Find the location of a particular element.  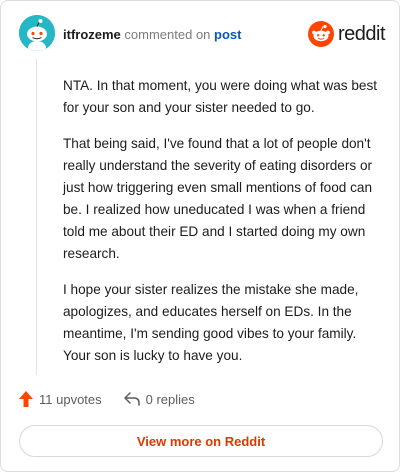

post-link: post is located at coordinates (227, 34).